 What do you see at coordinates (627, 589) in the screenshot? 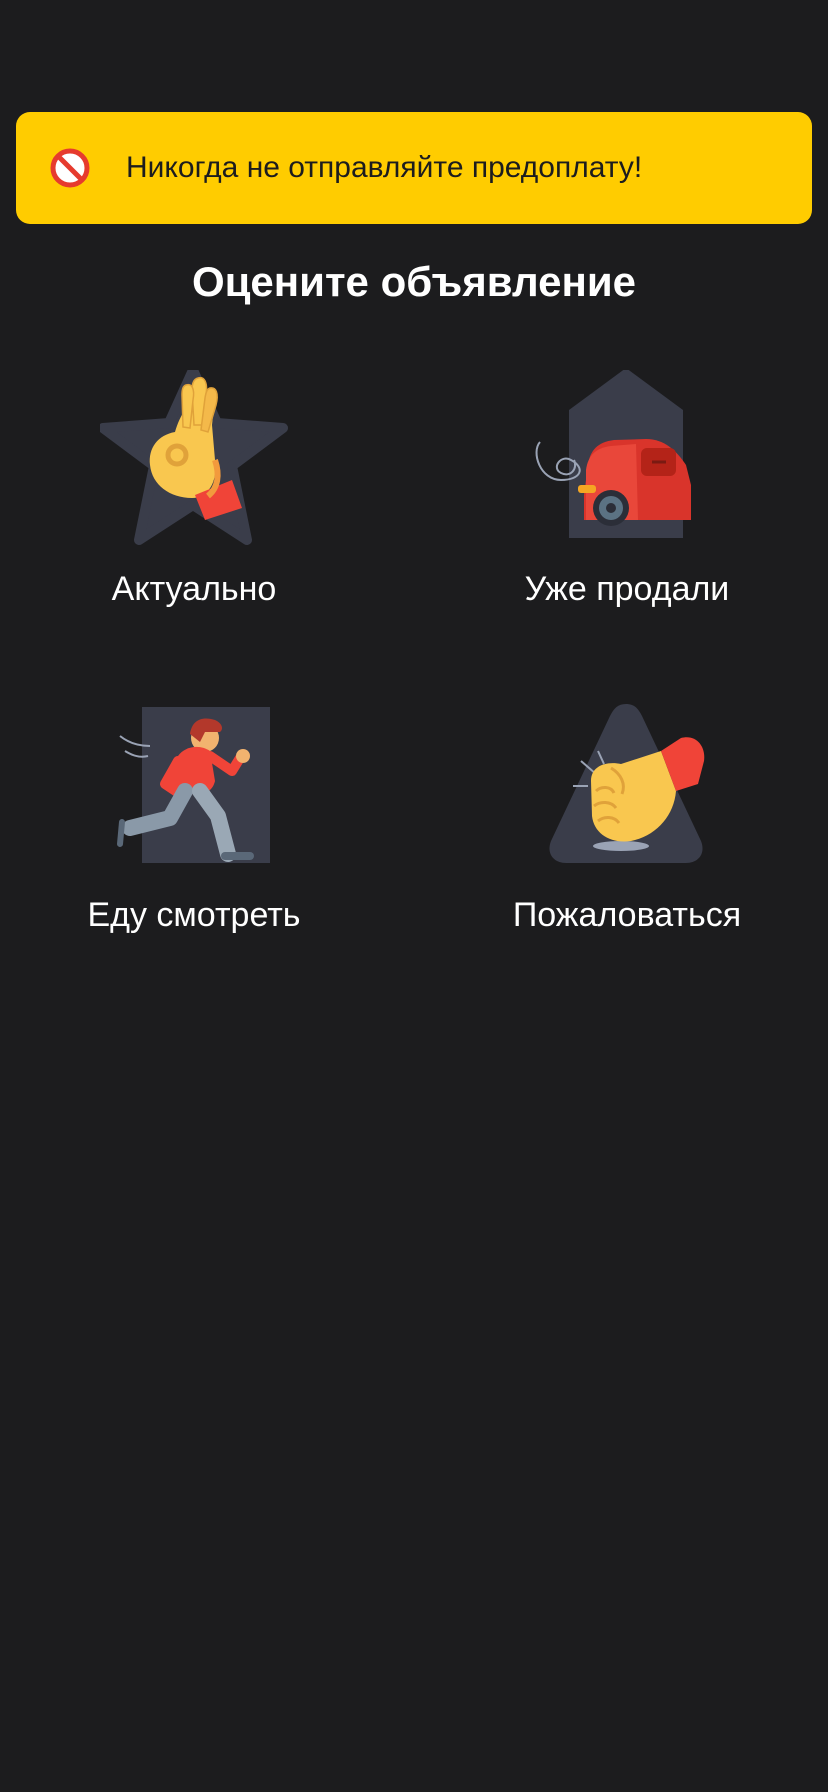
I see `option-sold-label: Уже продали` at bounding box center [627, 589].